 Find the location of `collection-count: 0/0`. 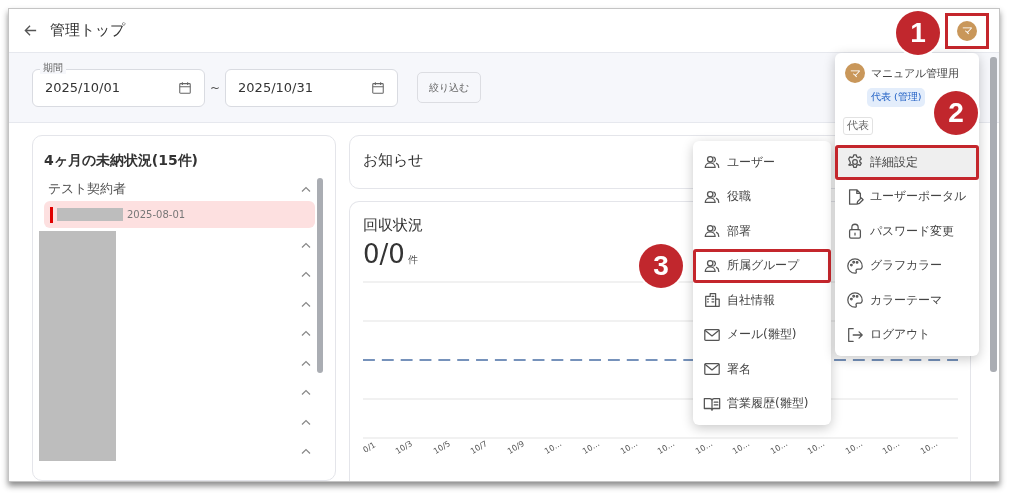

collection-count: 0/0 is located at coordinates (384, 254).